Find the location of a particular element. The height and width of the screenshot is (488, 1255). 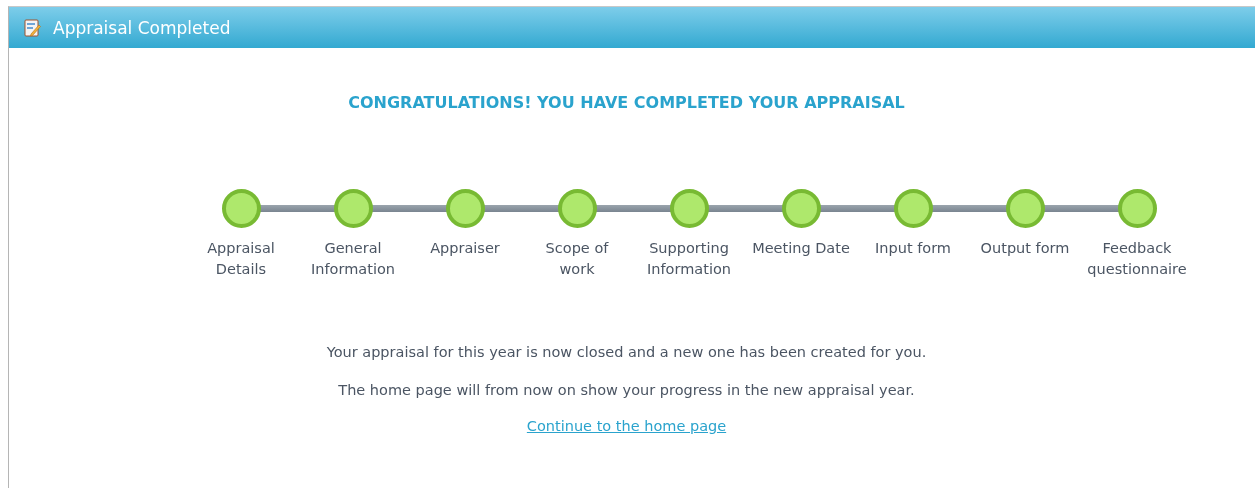

window-title: Appraisal Completed is located at coordinates (142, 27).